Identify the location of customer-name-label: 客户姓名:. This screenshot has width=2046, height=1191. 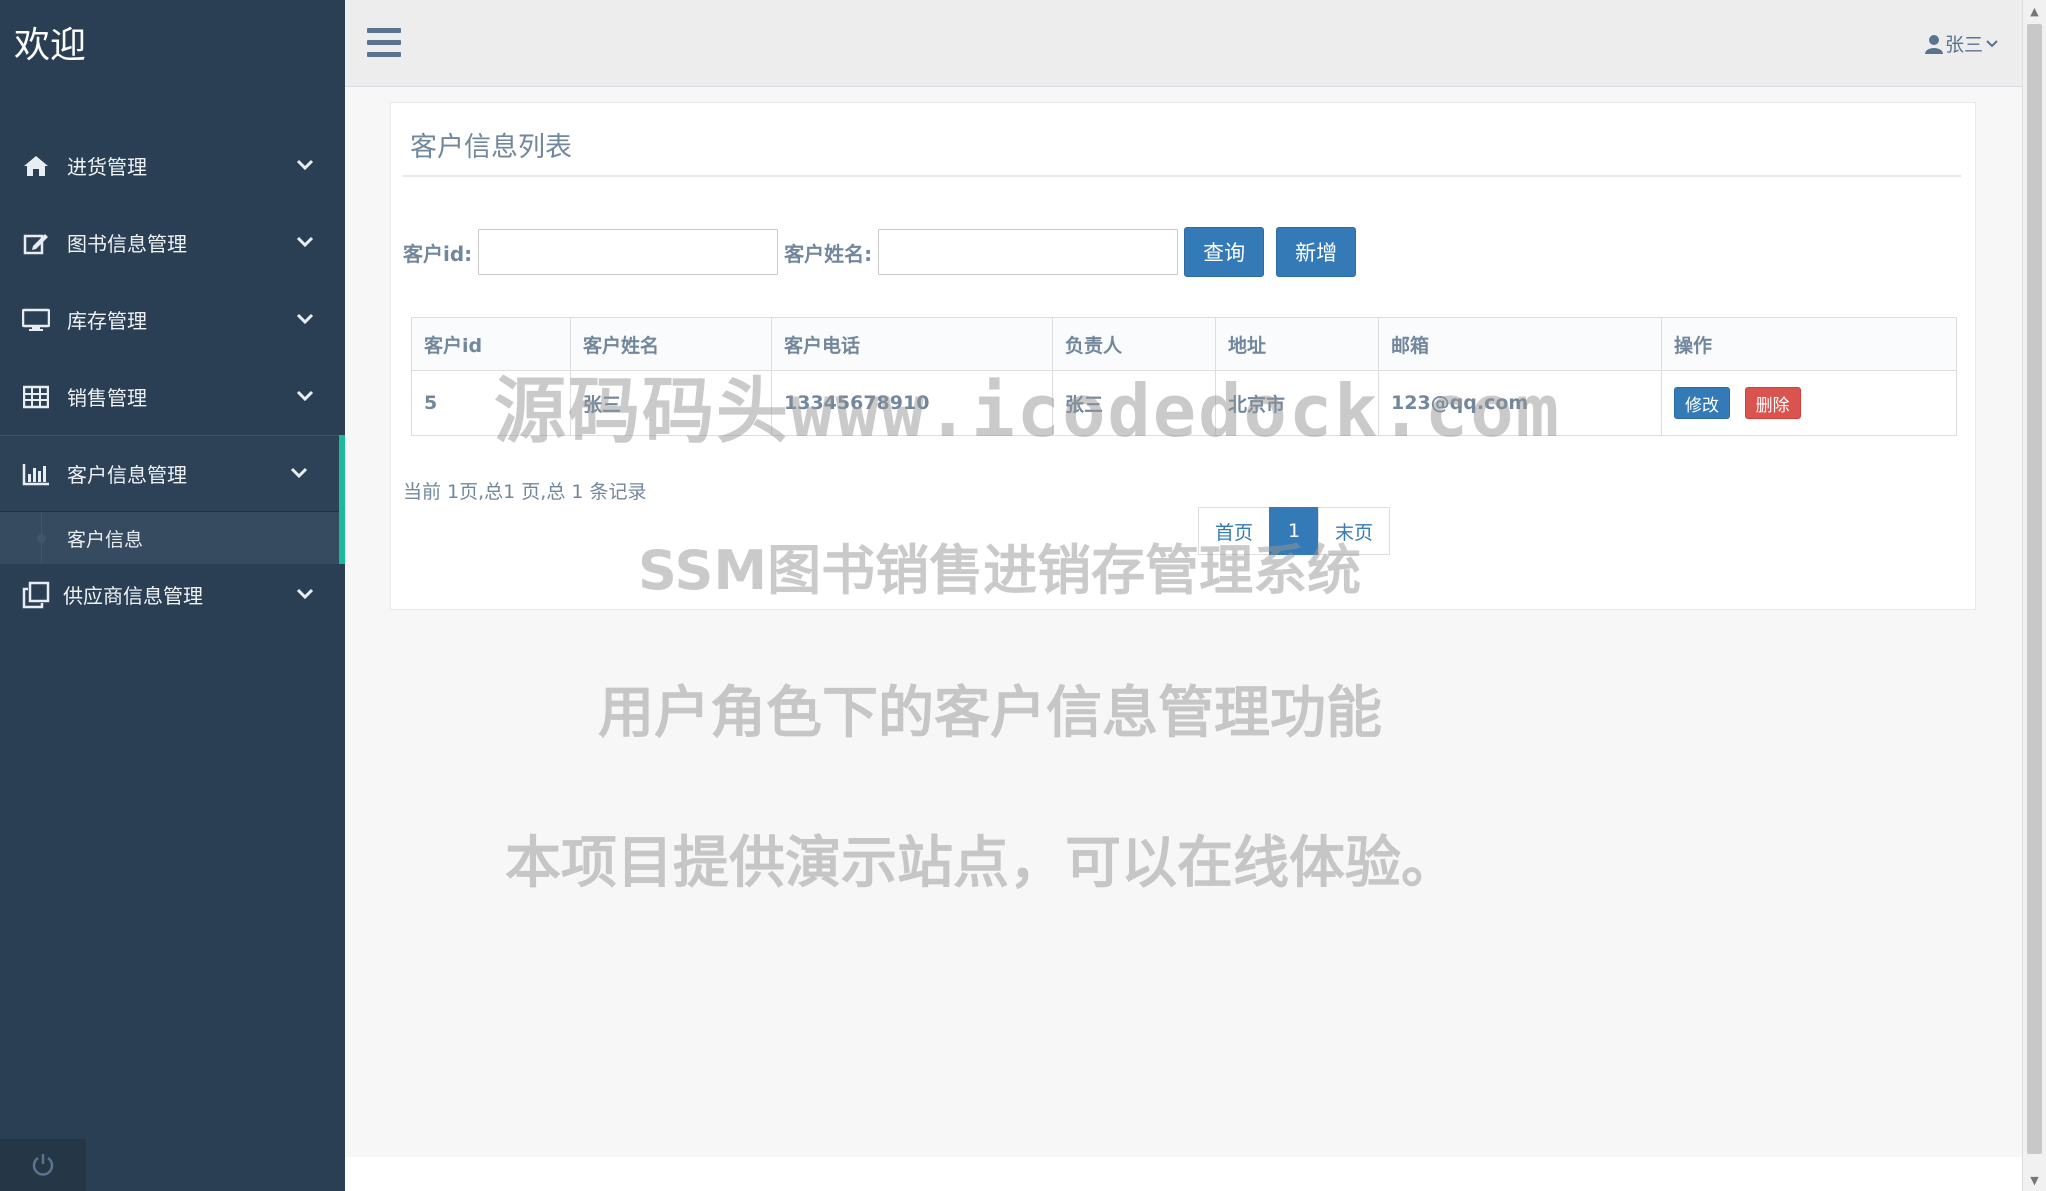
(828, 253).